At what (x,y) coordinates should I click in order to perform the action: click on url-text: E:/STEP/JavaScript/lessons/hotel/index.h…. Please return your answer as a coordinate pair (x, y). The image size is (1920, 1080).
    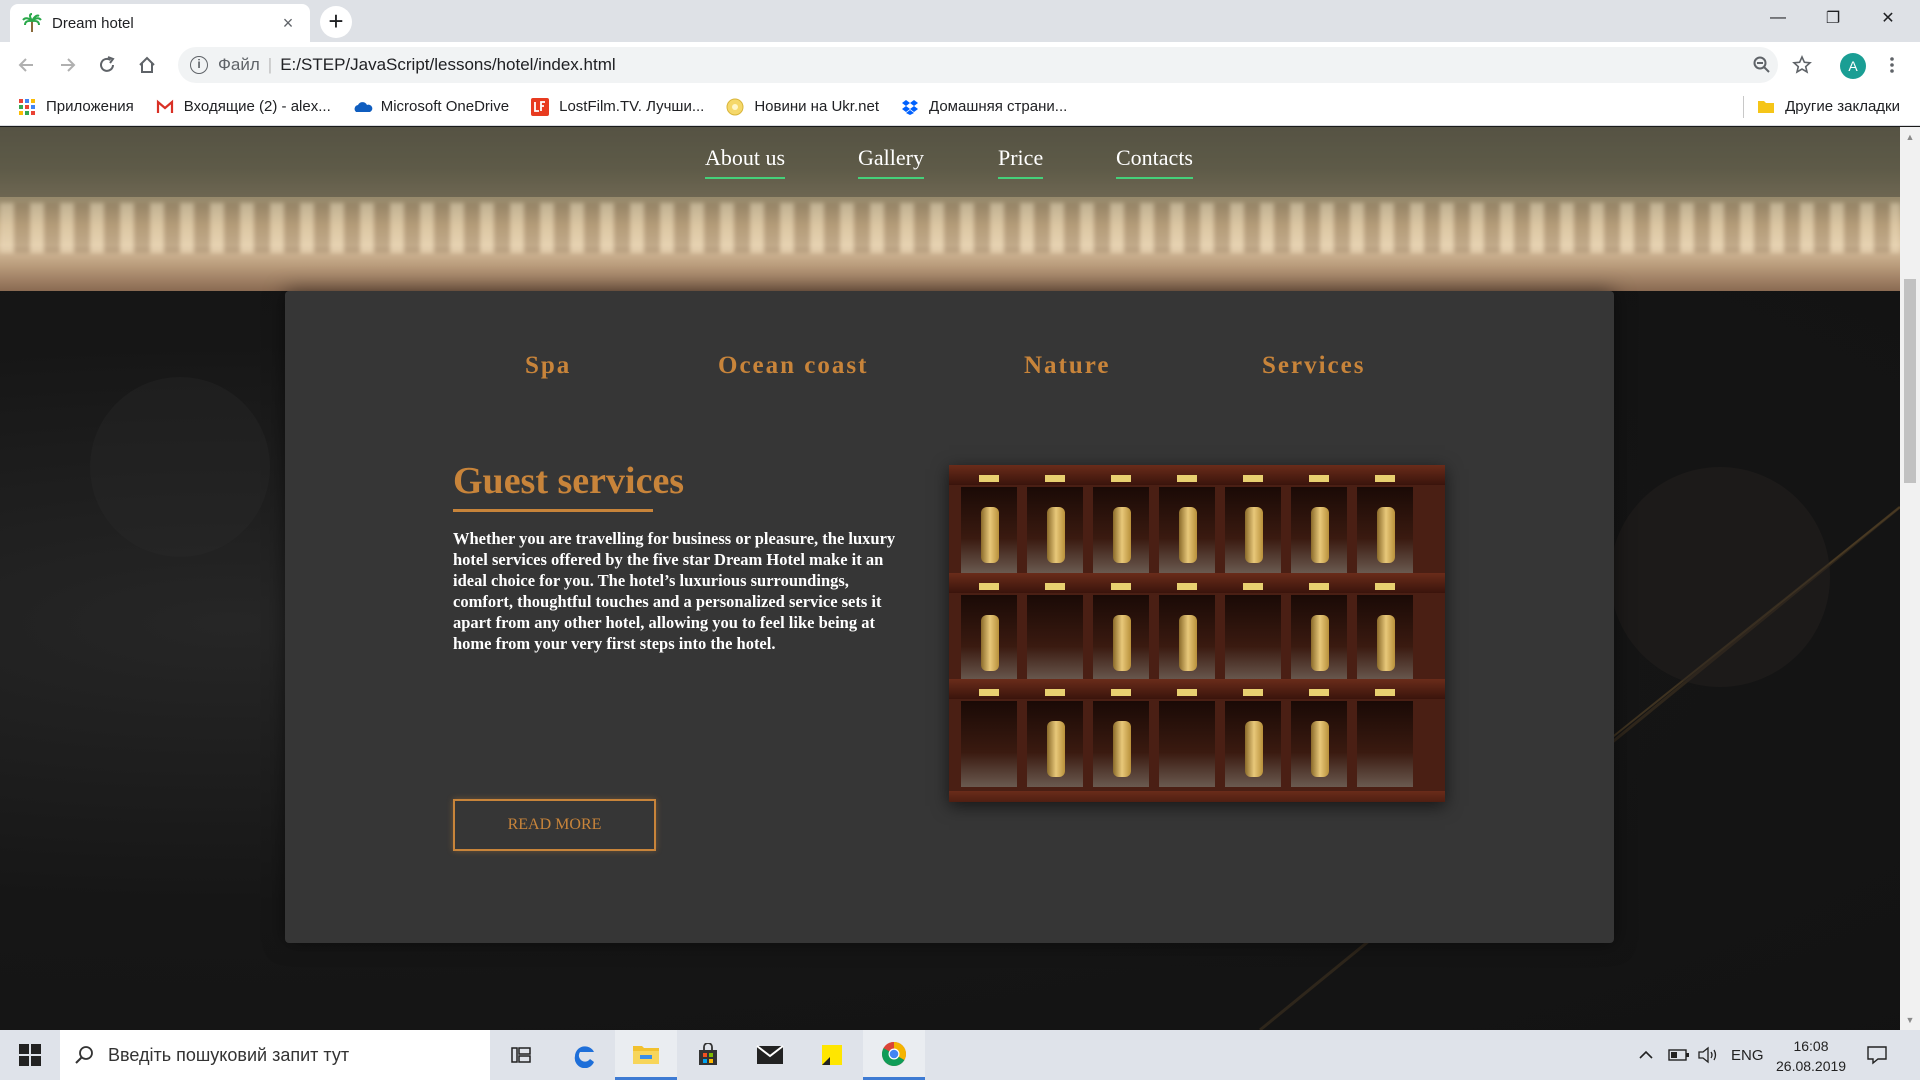
    Looking at the image, I should click on (447, 65).